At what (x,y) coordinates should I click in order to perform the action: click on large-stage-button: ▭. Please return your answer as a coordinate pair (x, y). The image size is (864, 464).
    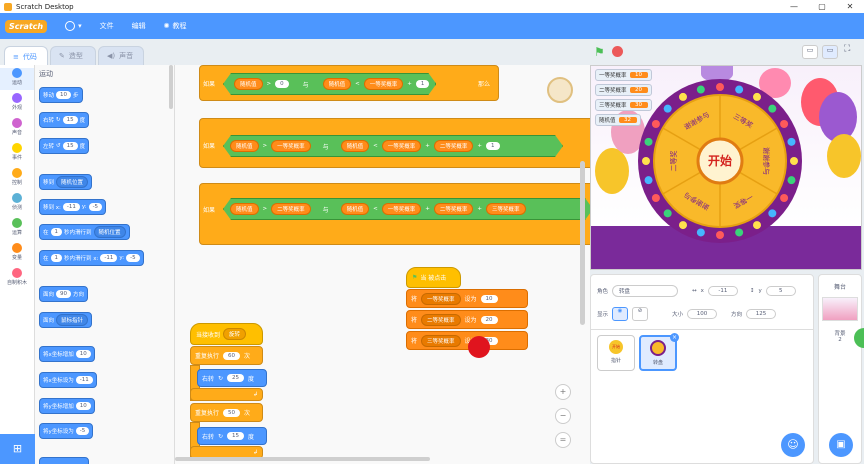
    Looking at the image, I should click on (830, 52).